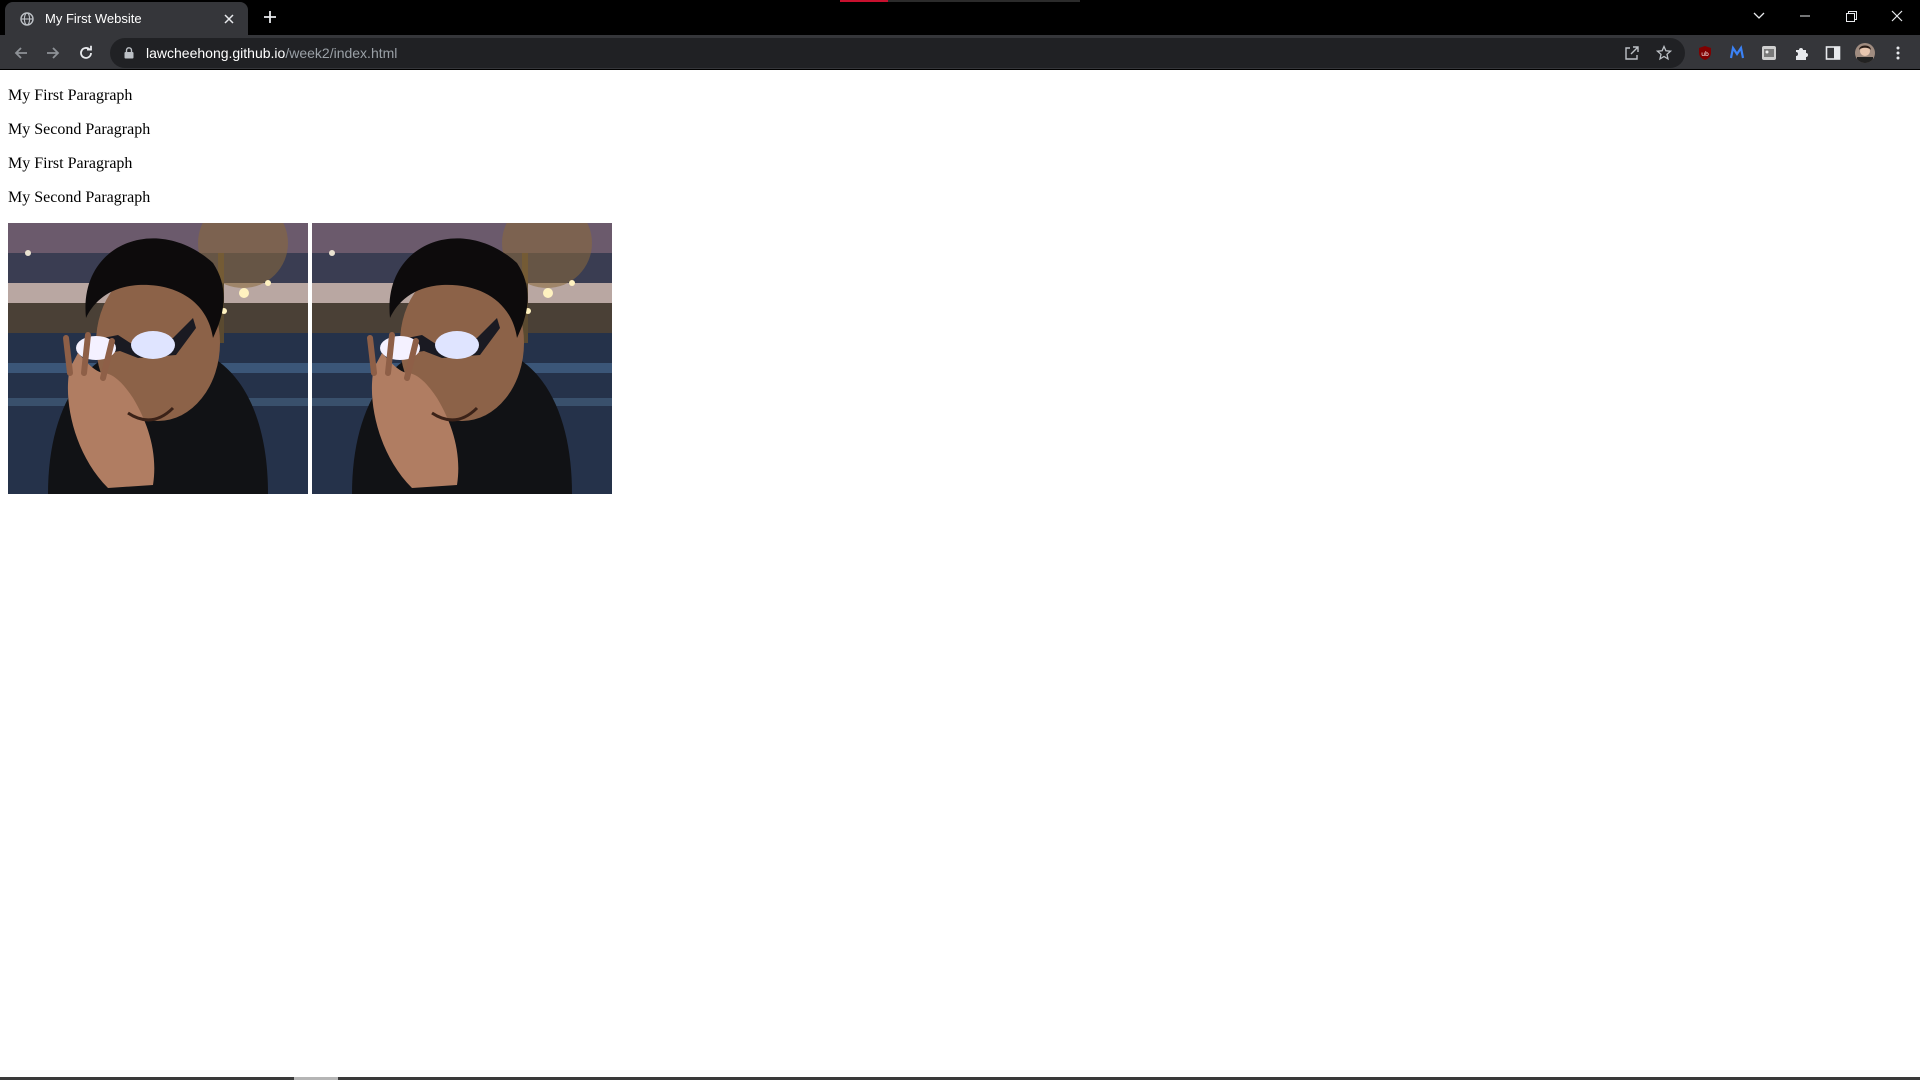  Describe the element at coordinates (1833, 53) in the screenshot. I see `side-panel-icon` at that location.